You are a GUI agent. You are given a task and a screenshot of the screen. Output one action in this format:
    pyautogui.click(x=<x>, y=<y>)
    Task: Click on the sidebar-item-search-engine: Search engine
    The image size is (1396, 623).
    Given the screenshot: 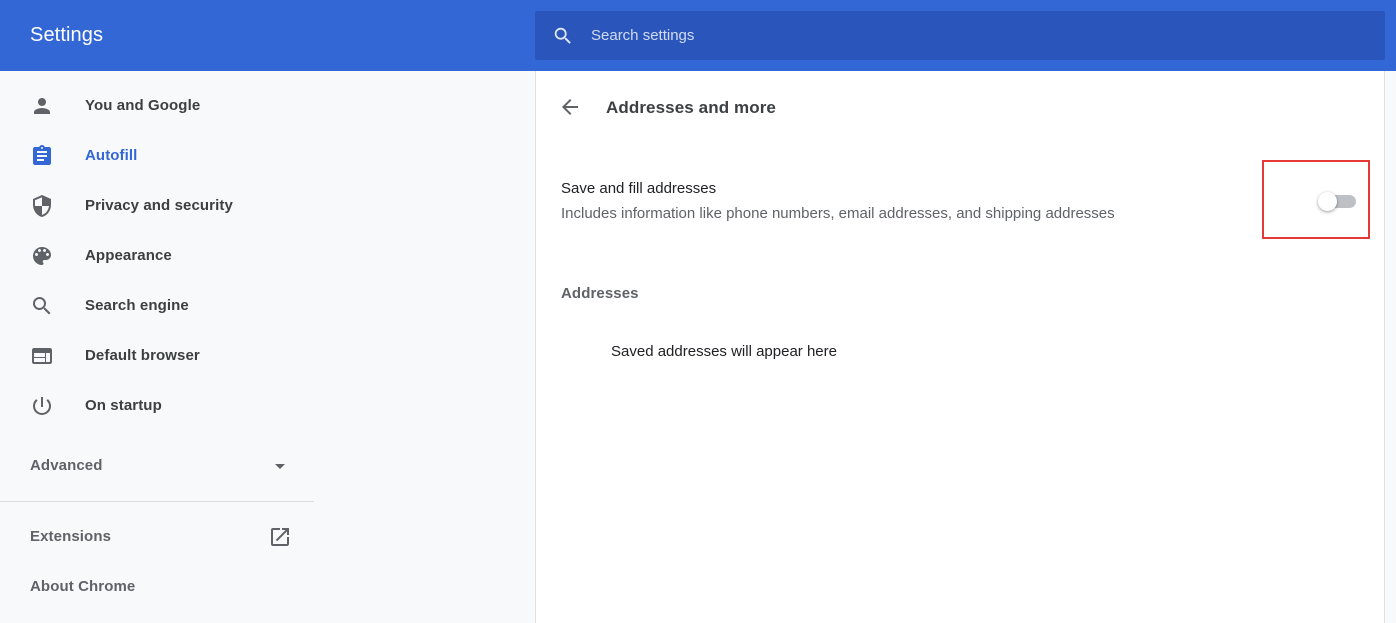 What is the action you would take?
    pyautogui.click(x=157, y=306)
    